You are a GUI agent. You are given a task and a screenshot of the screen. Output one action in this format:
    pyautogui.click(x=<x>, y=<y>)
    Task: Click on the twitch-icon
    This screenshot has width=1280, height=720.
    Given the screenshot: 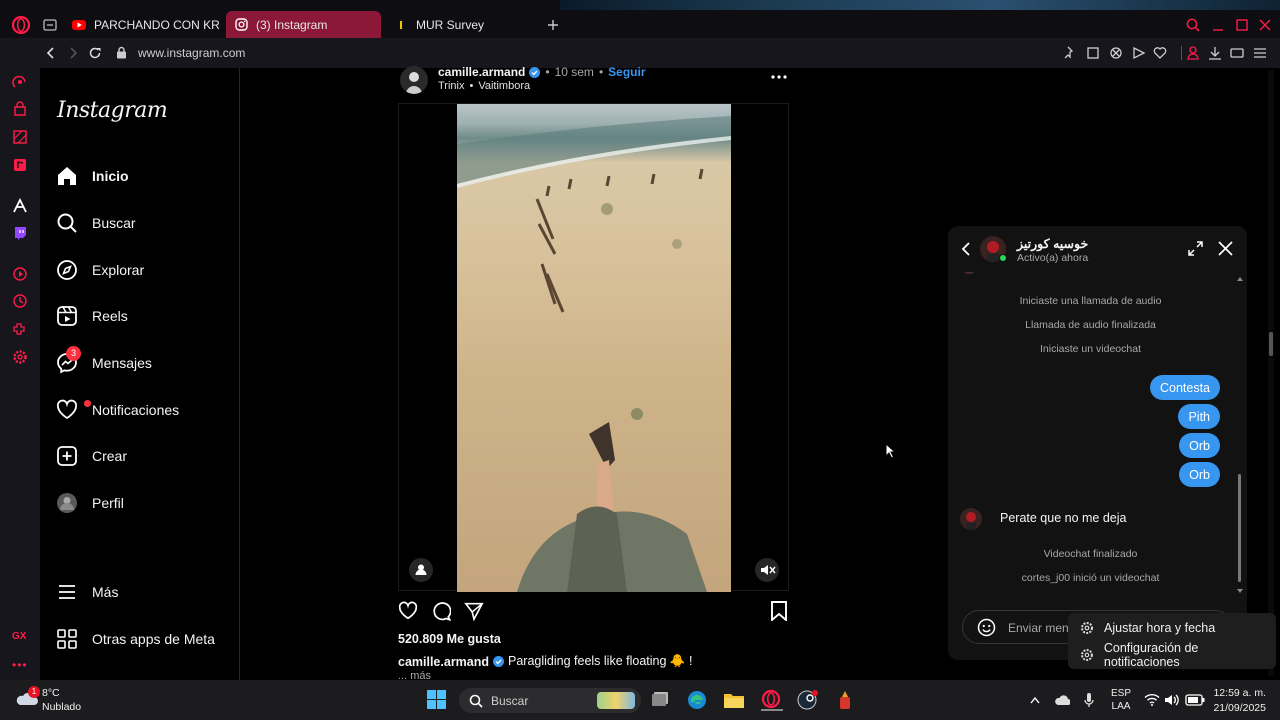 What is the action you would take?
    pyautogui.click(x=20, y=233)
    